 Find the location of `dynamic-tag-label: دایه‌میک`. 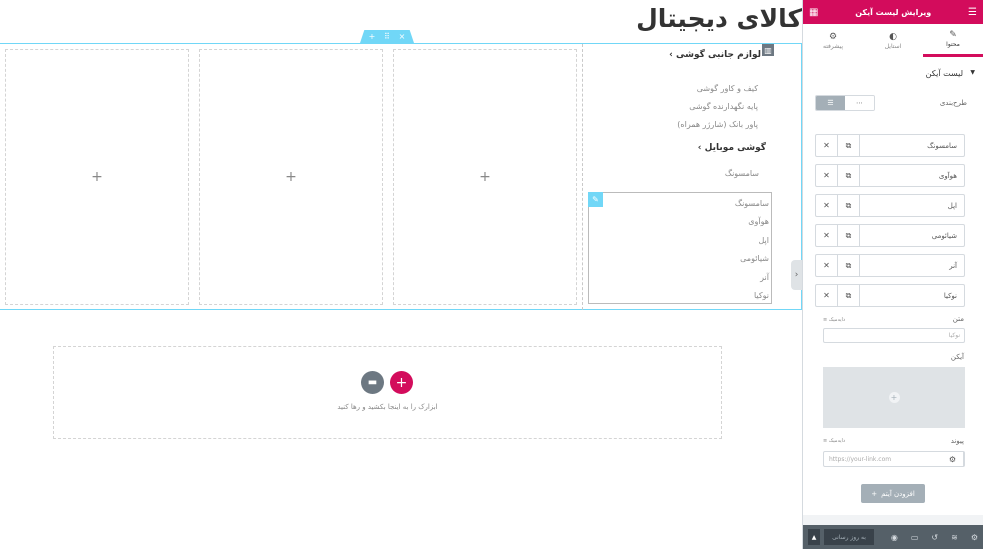

dynamic-tag-label: دایه‌میک is located at coordinates (837, 441).